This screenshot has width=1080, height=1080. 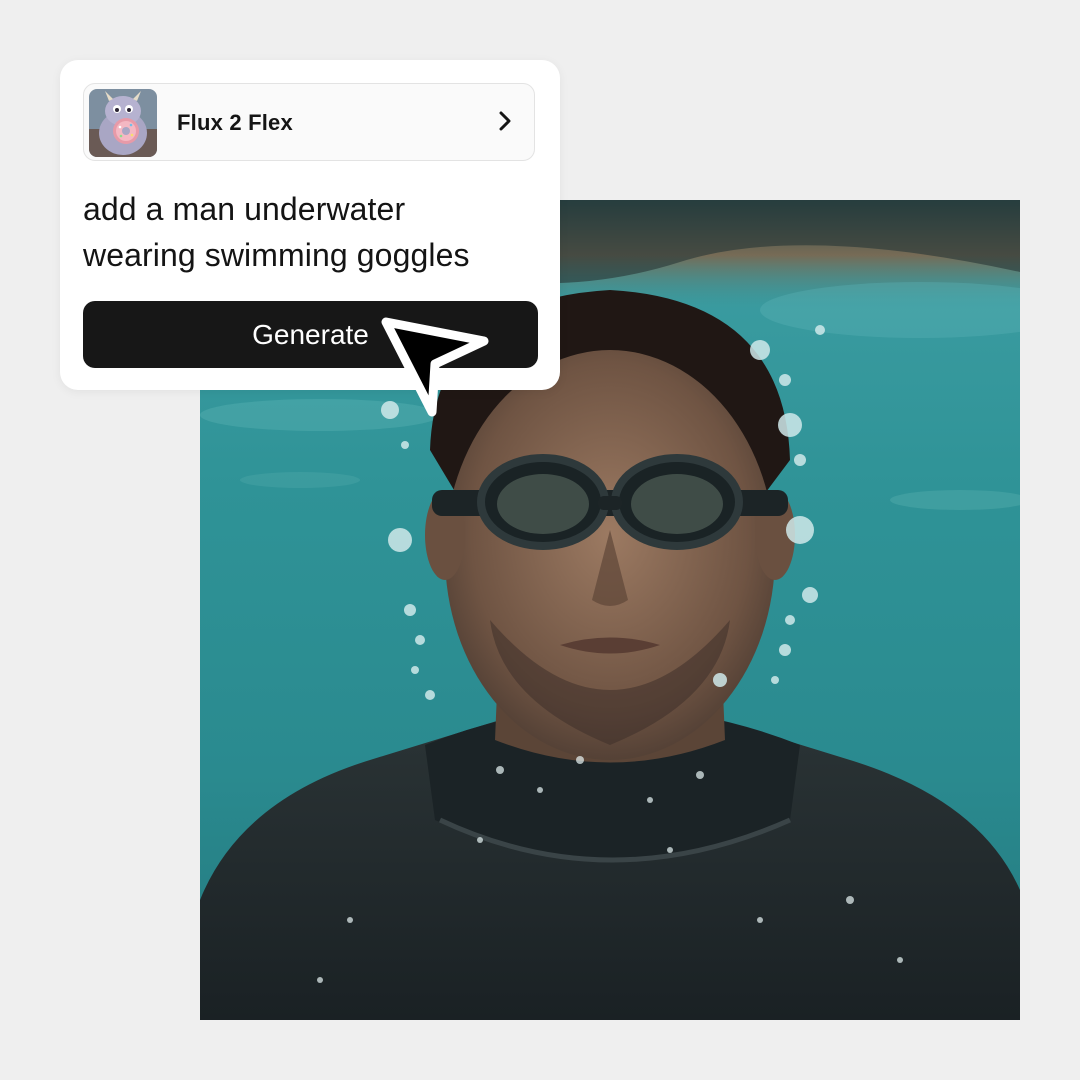 I want to click on model-thumbnail-icon, so click(x=123, y=123).